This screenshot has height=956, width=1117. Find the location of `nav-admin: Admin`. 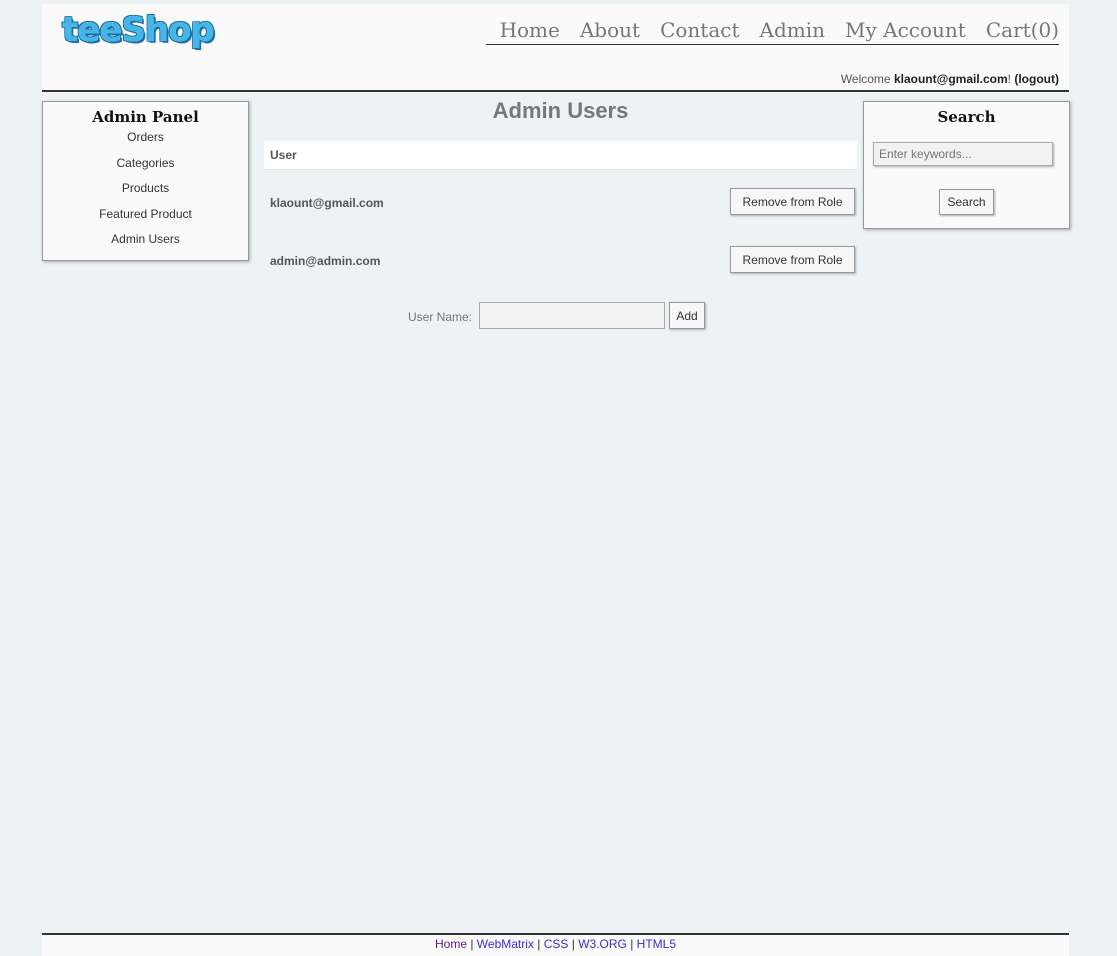

nav-admin: Admin is located at coordinates (793, 30).